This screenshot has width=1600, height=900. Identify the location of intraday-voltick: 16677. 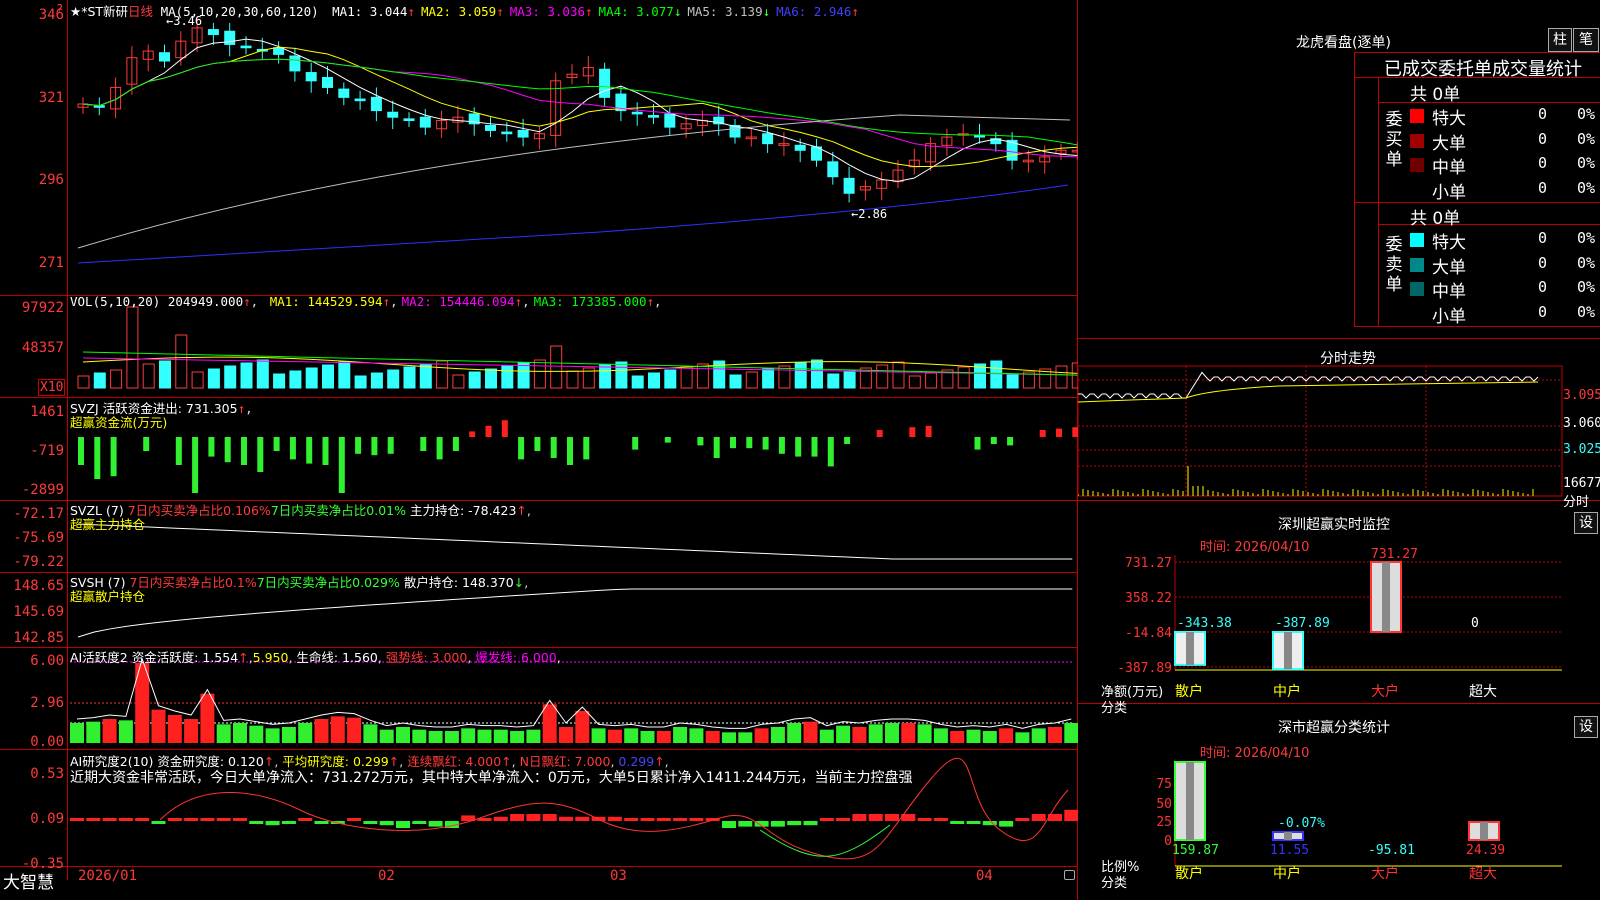
(1581, 483).